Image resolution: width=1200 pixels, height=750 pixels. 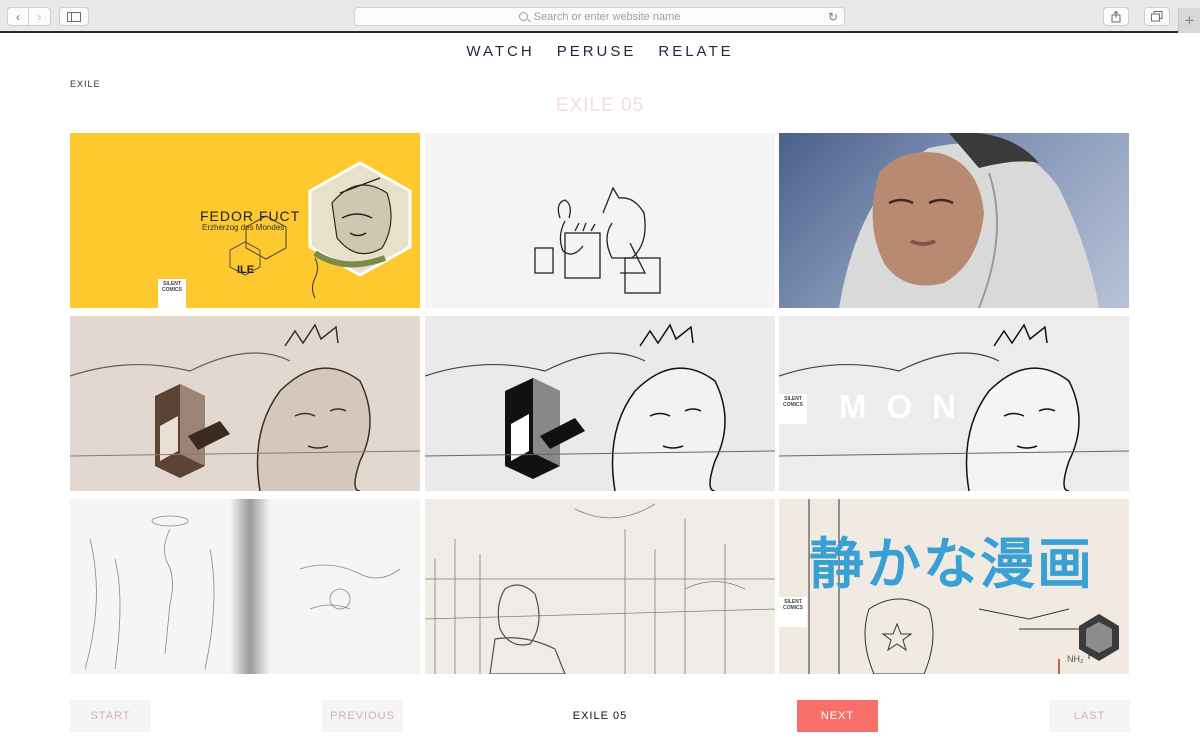 I want to click on sidebar-icon, so click(x=74, y=16).